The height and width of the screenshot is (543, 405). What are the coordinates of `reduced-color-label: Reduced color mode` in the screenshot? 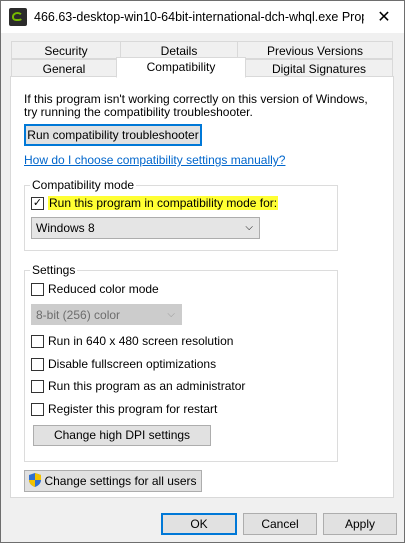 It's located at (103, 289).